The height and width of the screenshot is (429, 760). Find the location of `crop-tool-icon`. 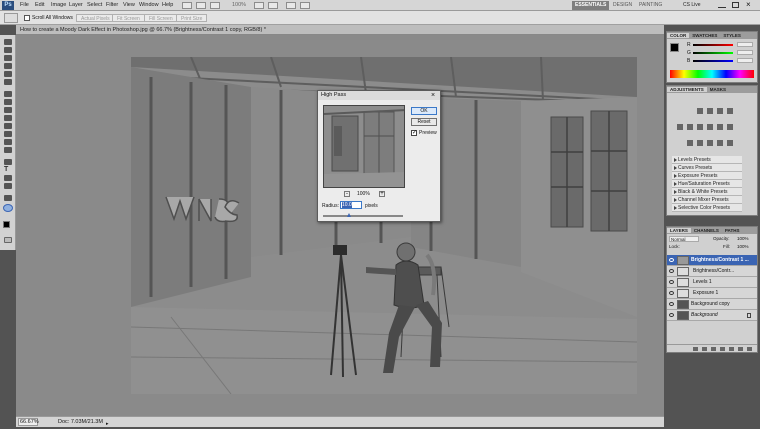

crop-tool-icon is located at coordinates (8, 74).